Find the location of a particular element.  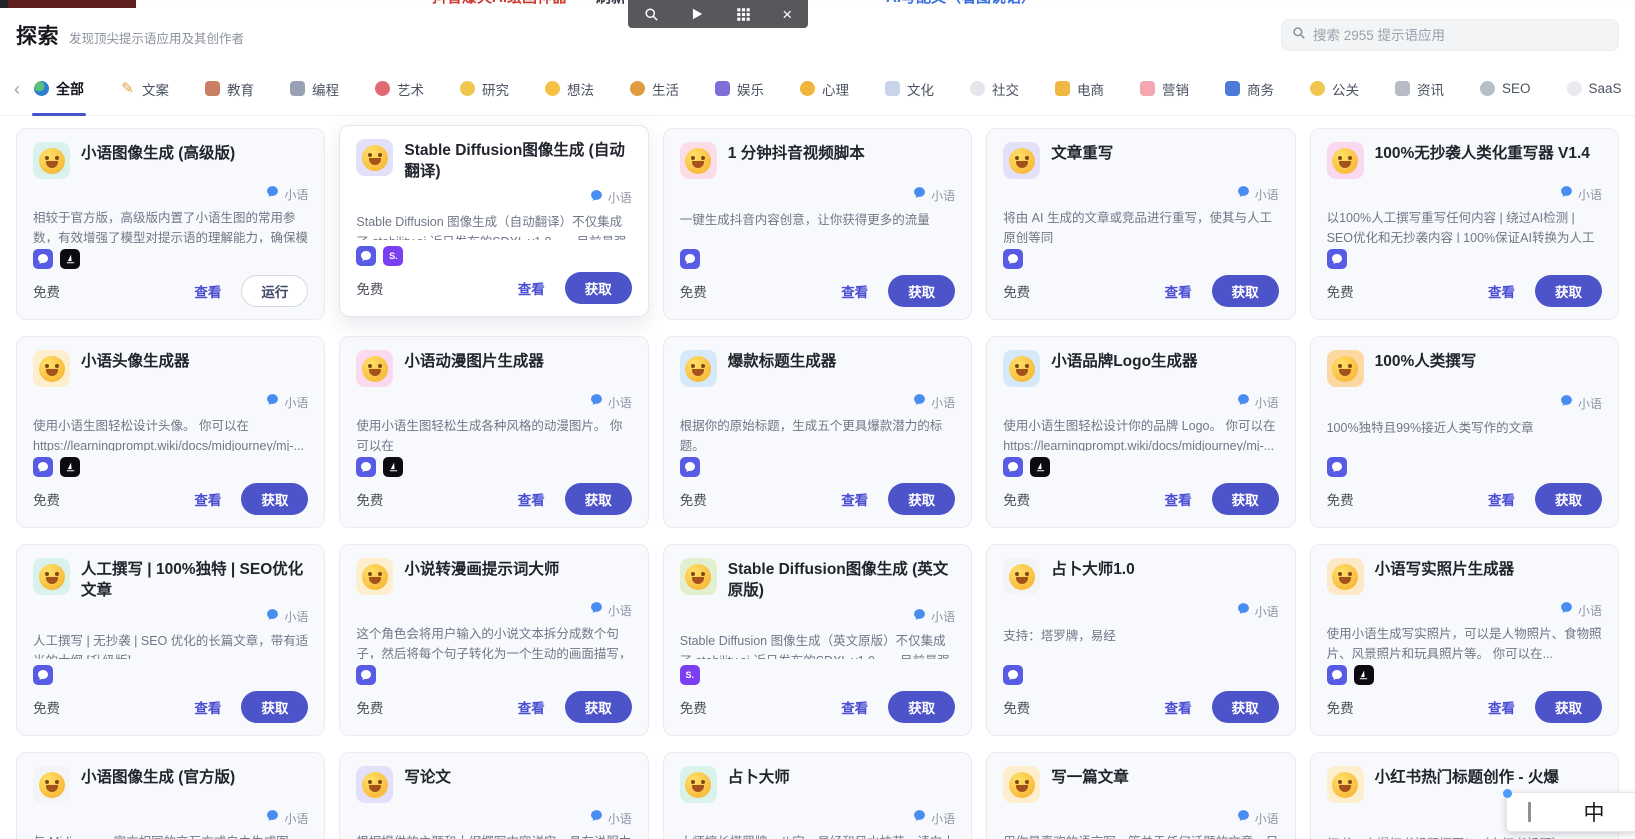

ime-mode-label: 中 is located at coordinates (1593, 812).